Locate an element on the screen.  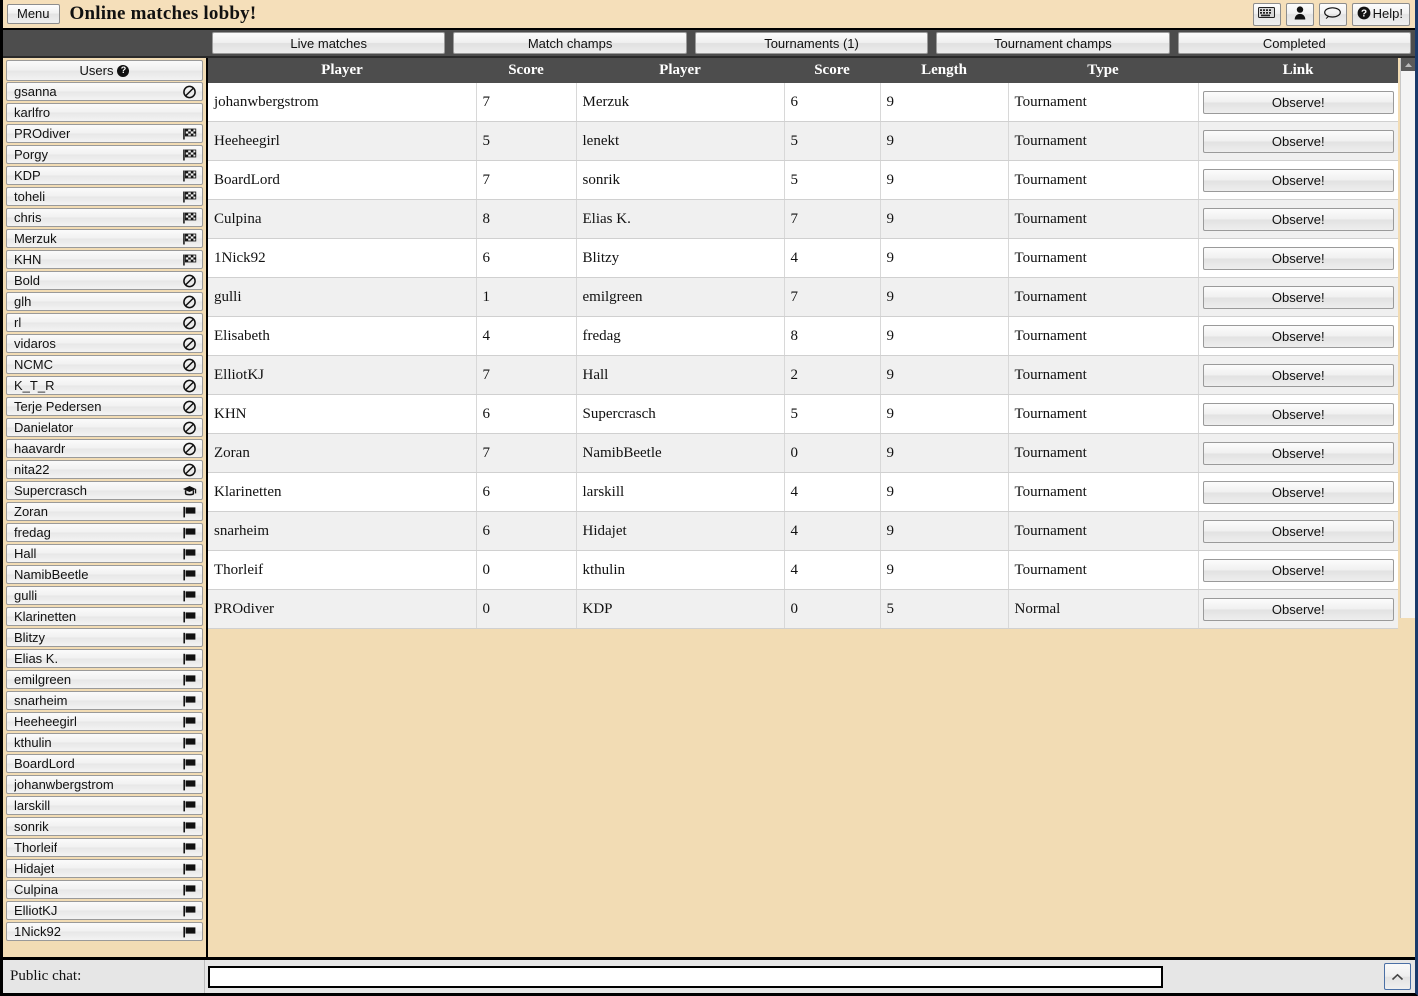
user-list-item: kthulin is located at coordinates (104, 742).